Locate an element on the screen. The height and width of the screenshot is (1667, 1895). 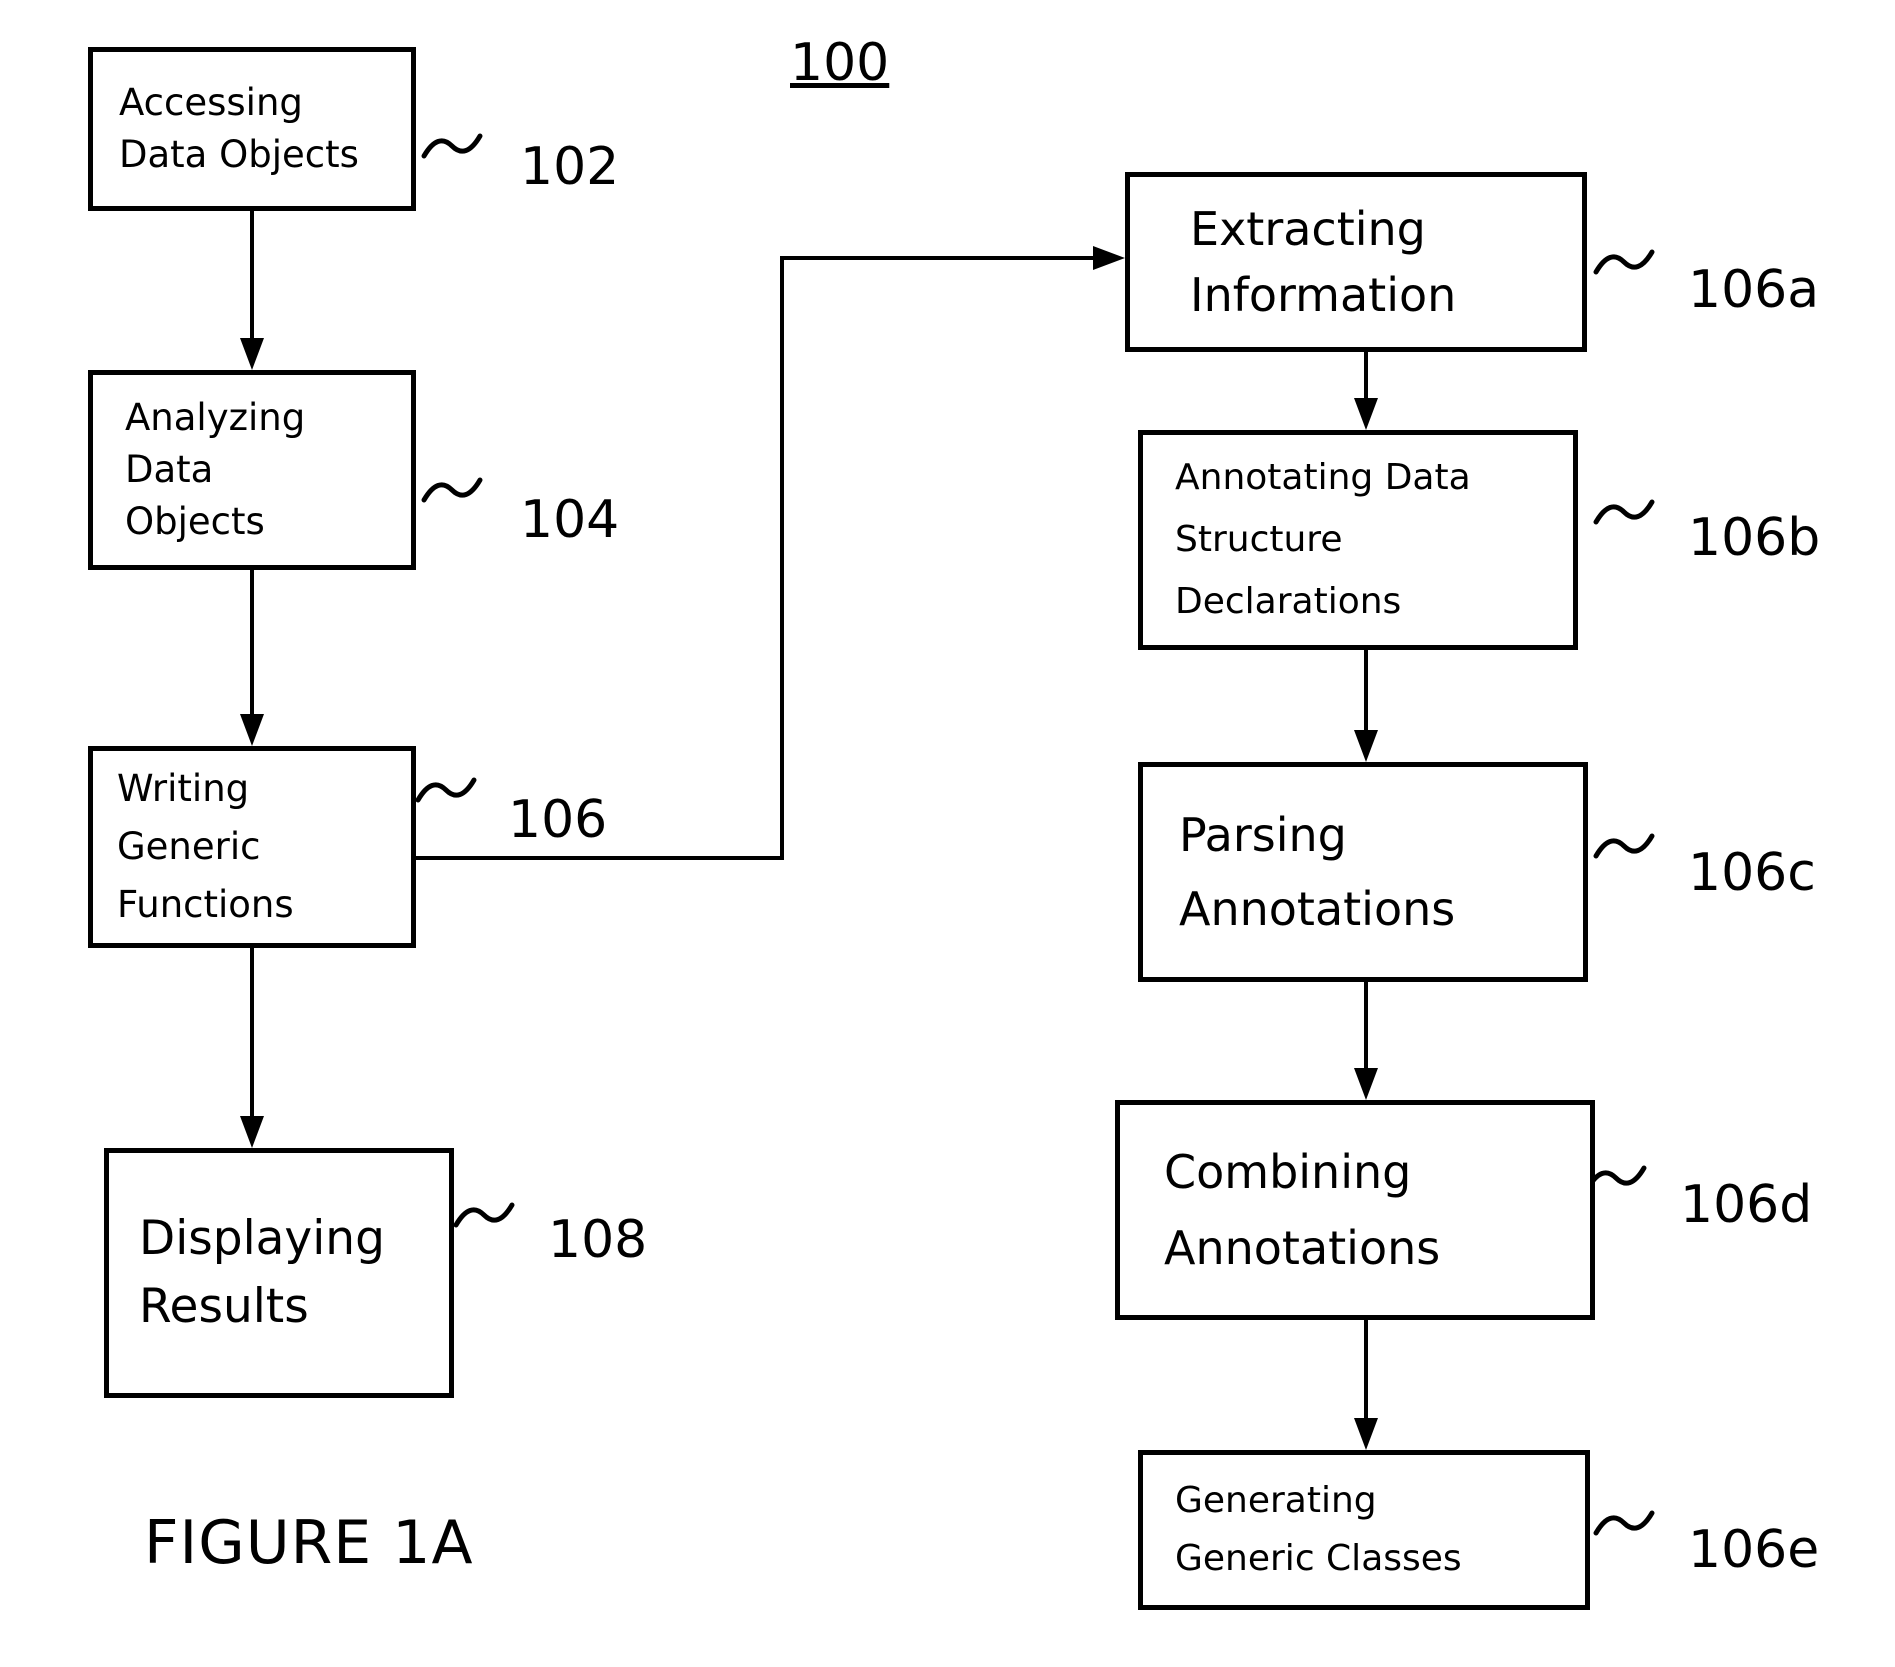
box-label-line: Structure is located at coordinates (1259, 539).